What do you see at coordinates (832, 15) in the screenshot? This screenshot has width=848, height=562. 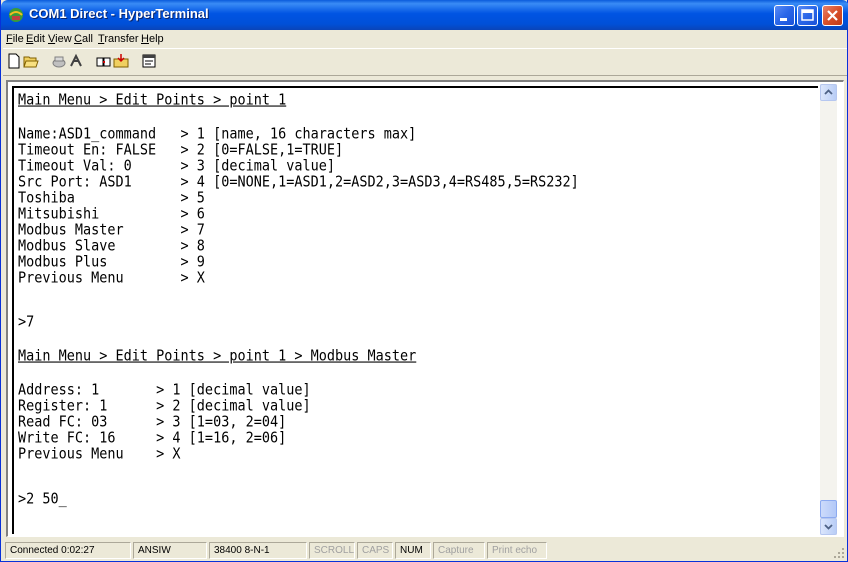 I see `close-button` at bounding box center [832, 15].